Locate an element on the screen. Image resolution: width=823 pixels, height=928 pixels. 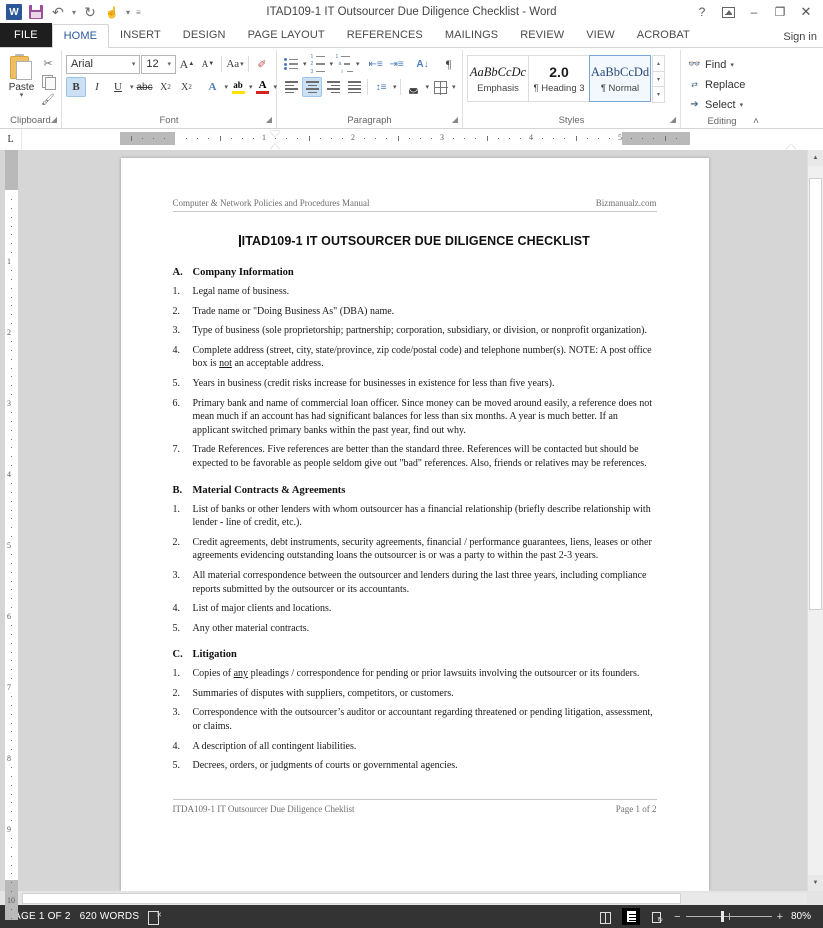
print-layout-button is located at coordinates (631, 916).